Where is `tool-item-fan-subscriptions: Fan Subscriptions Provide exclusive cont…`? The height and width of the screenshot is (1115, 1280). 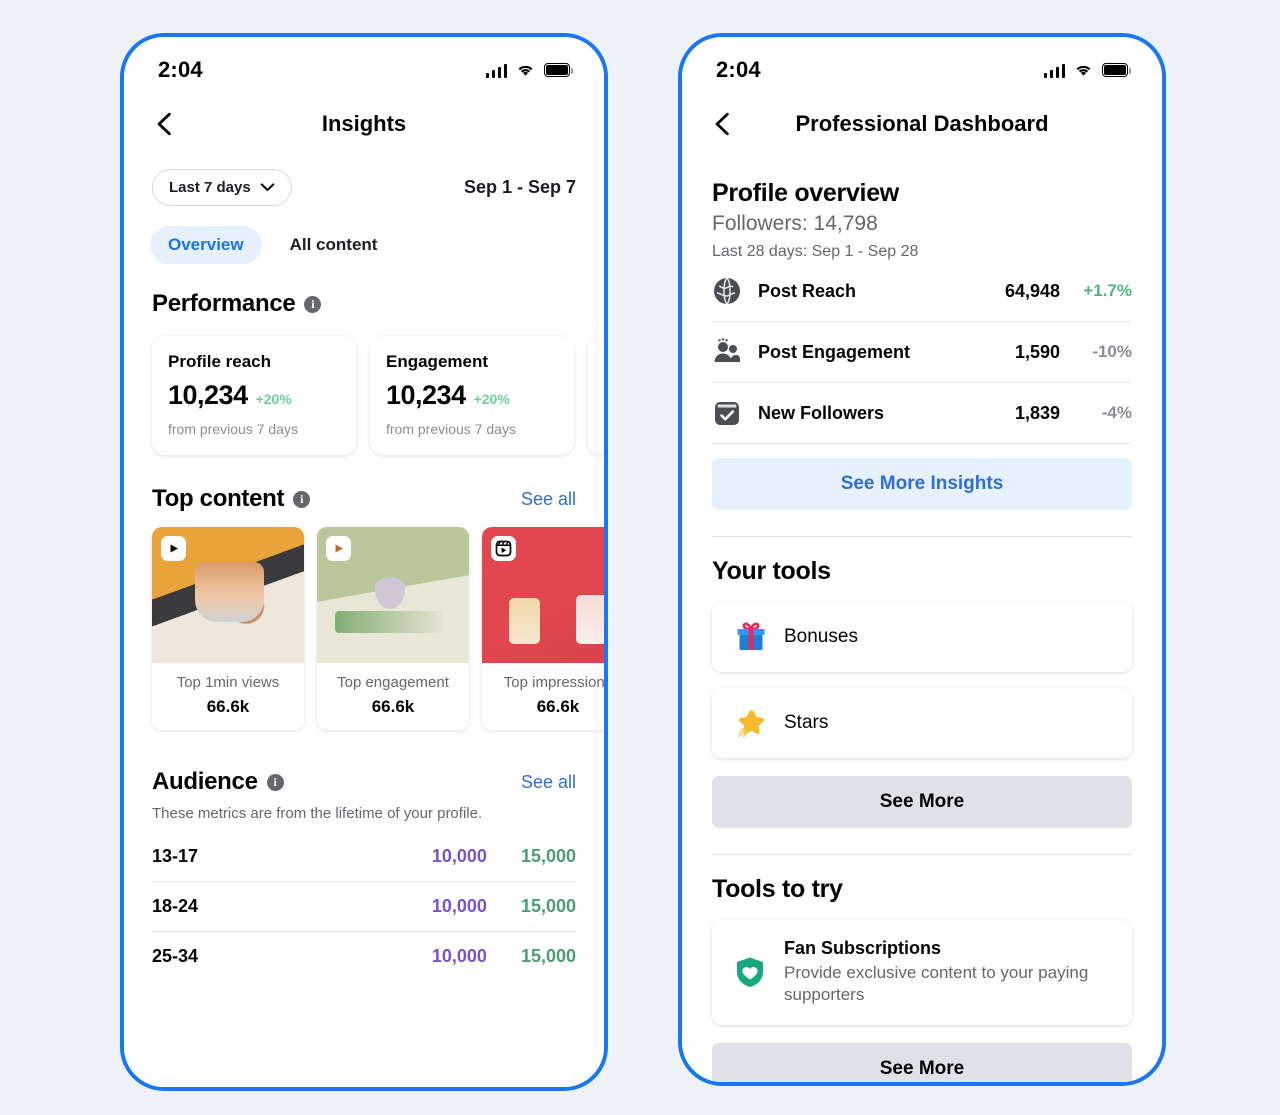
tool-item-fan-subscriptions: Fan Subscriptions Provide exclusive cont… is located at coordinates (922, 972).